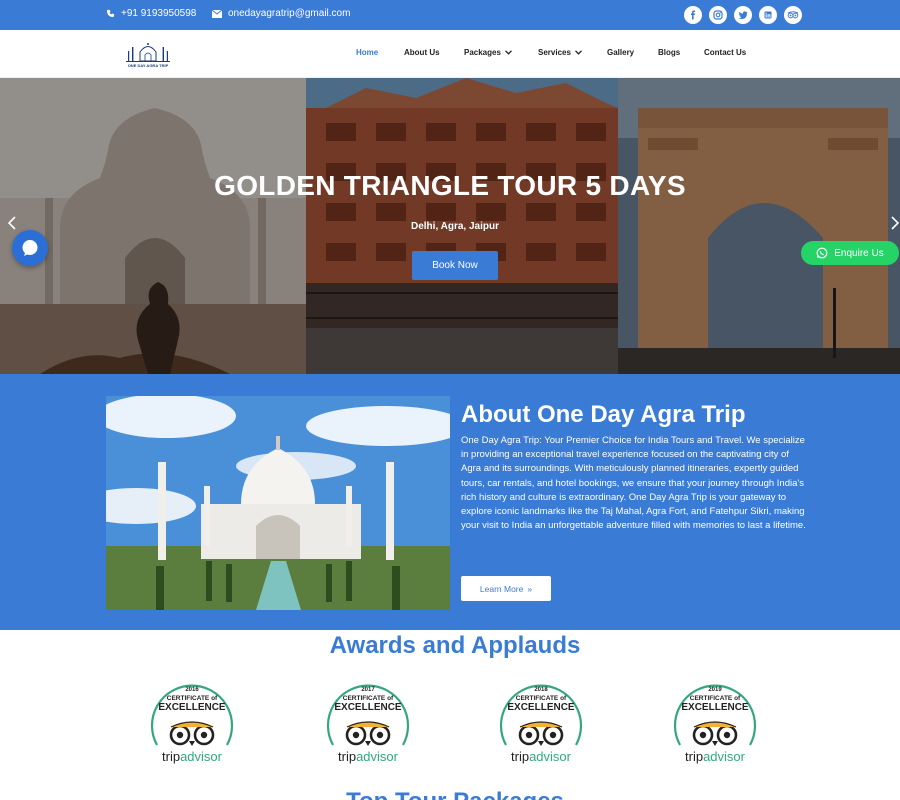 The height and width of the screenshot is (800, 900). What do you see at coordinates (793, 15) in the screenshot?
I see `tripadvisor-icon` at bounding box center [793, 15].